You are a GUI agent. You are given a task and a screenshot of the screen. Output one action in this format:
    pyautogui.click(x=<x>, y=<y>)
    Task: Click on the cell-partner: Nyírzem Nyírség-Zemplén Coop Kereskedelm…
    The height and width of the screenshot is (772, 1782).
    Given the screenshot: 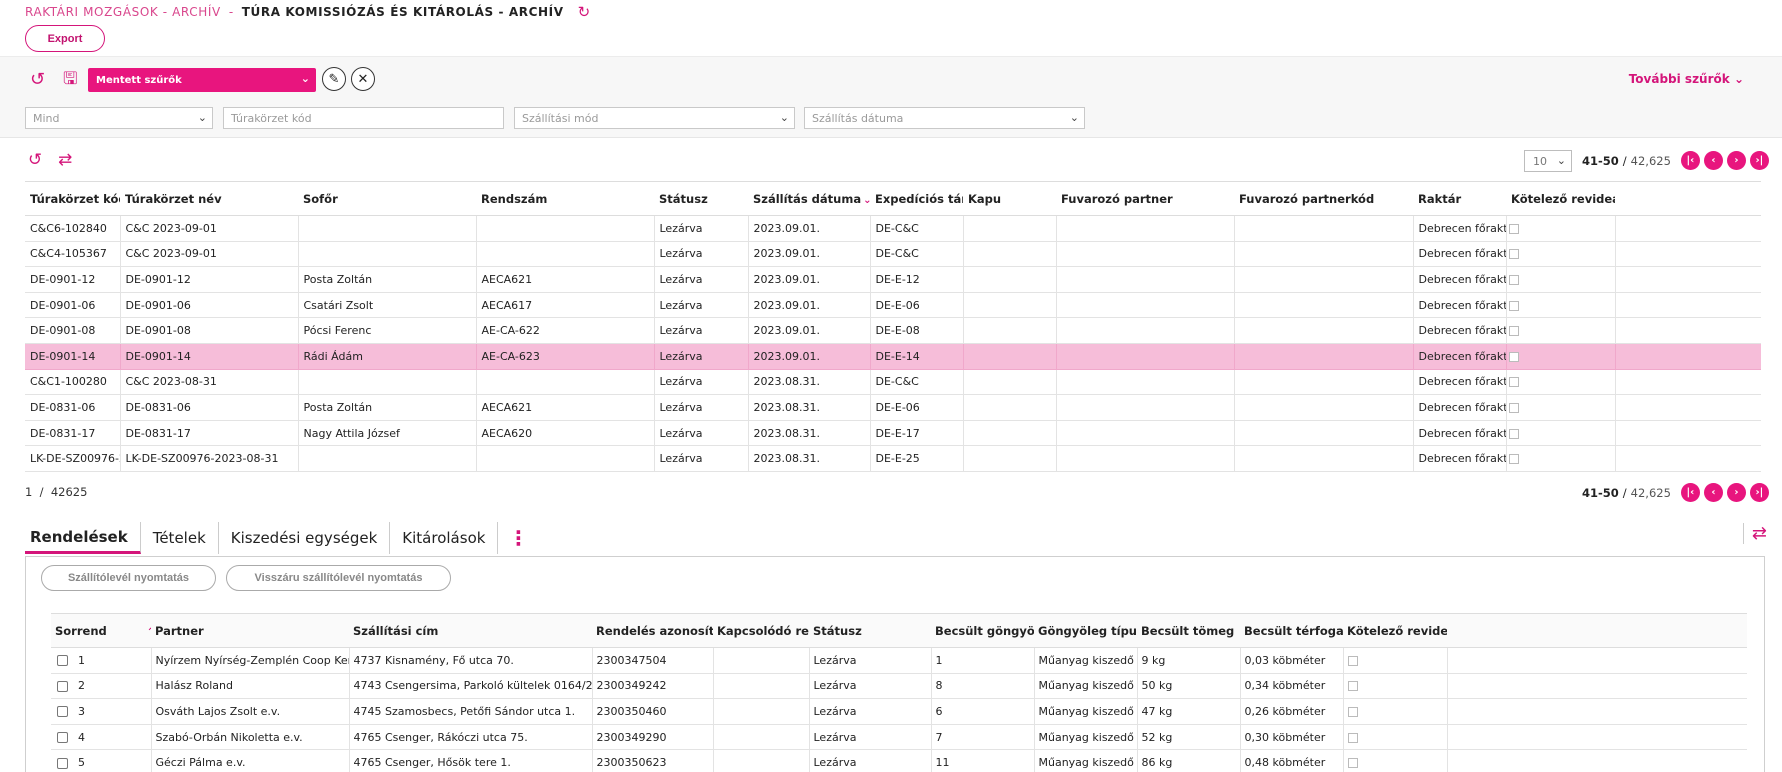 What is the action you would take?
    pyautogui.click(x=250, y=660)
    